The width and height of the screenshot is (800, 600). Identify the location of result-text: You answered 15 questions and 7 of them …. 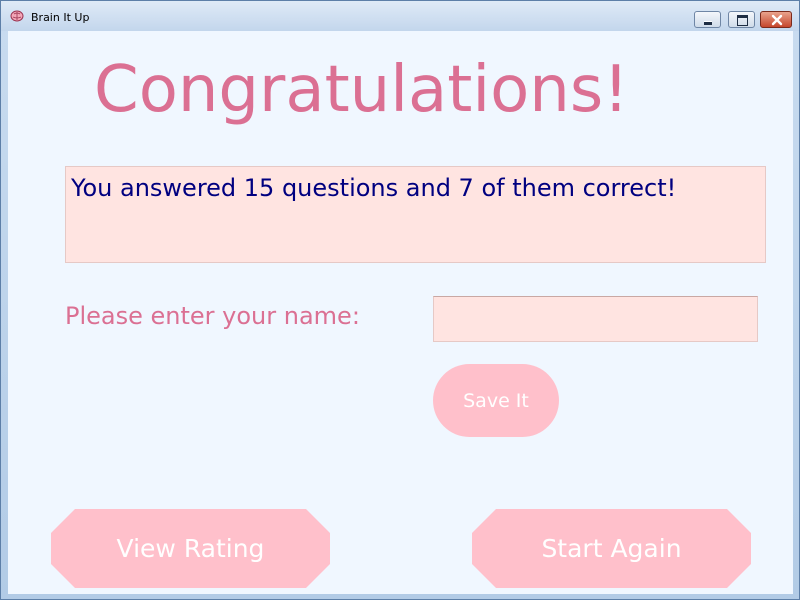
(374, 188).